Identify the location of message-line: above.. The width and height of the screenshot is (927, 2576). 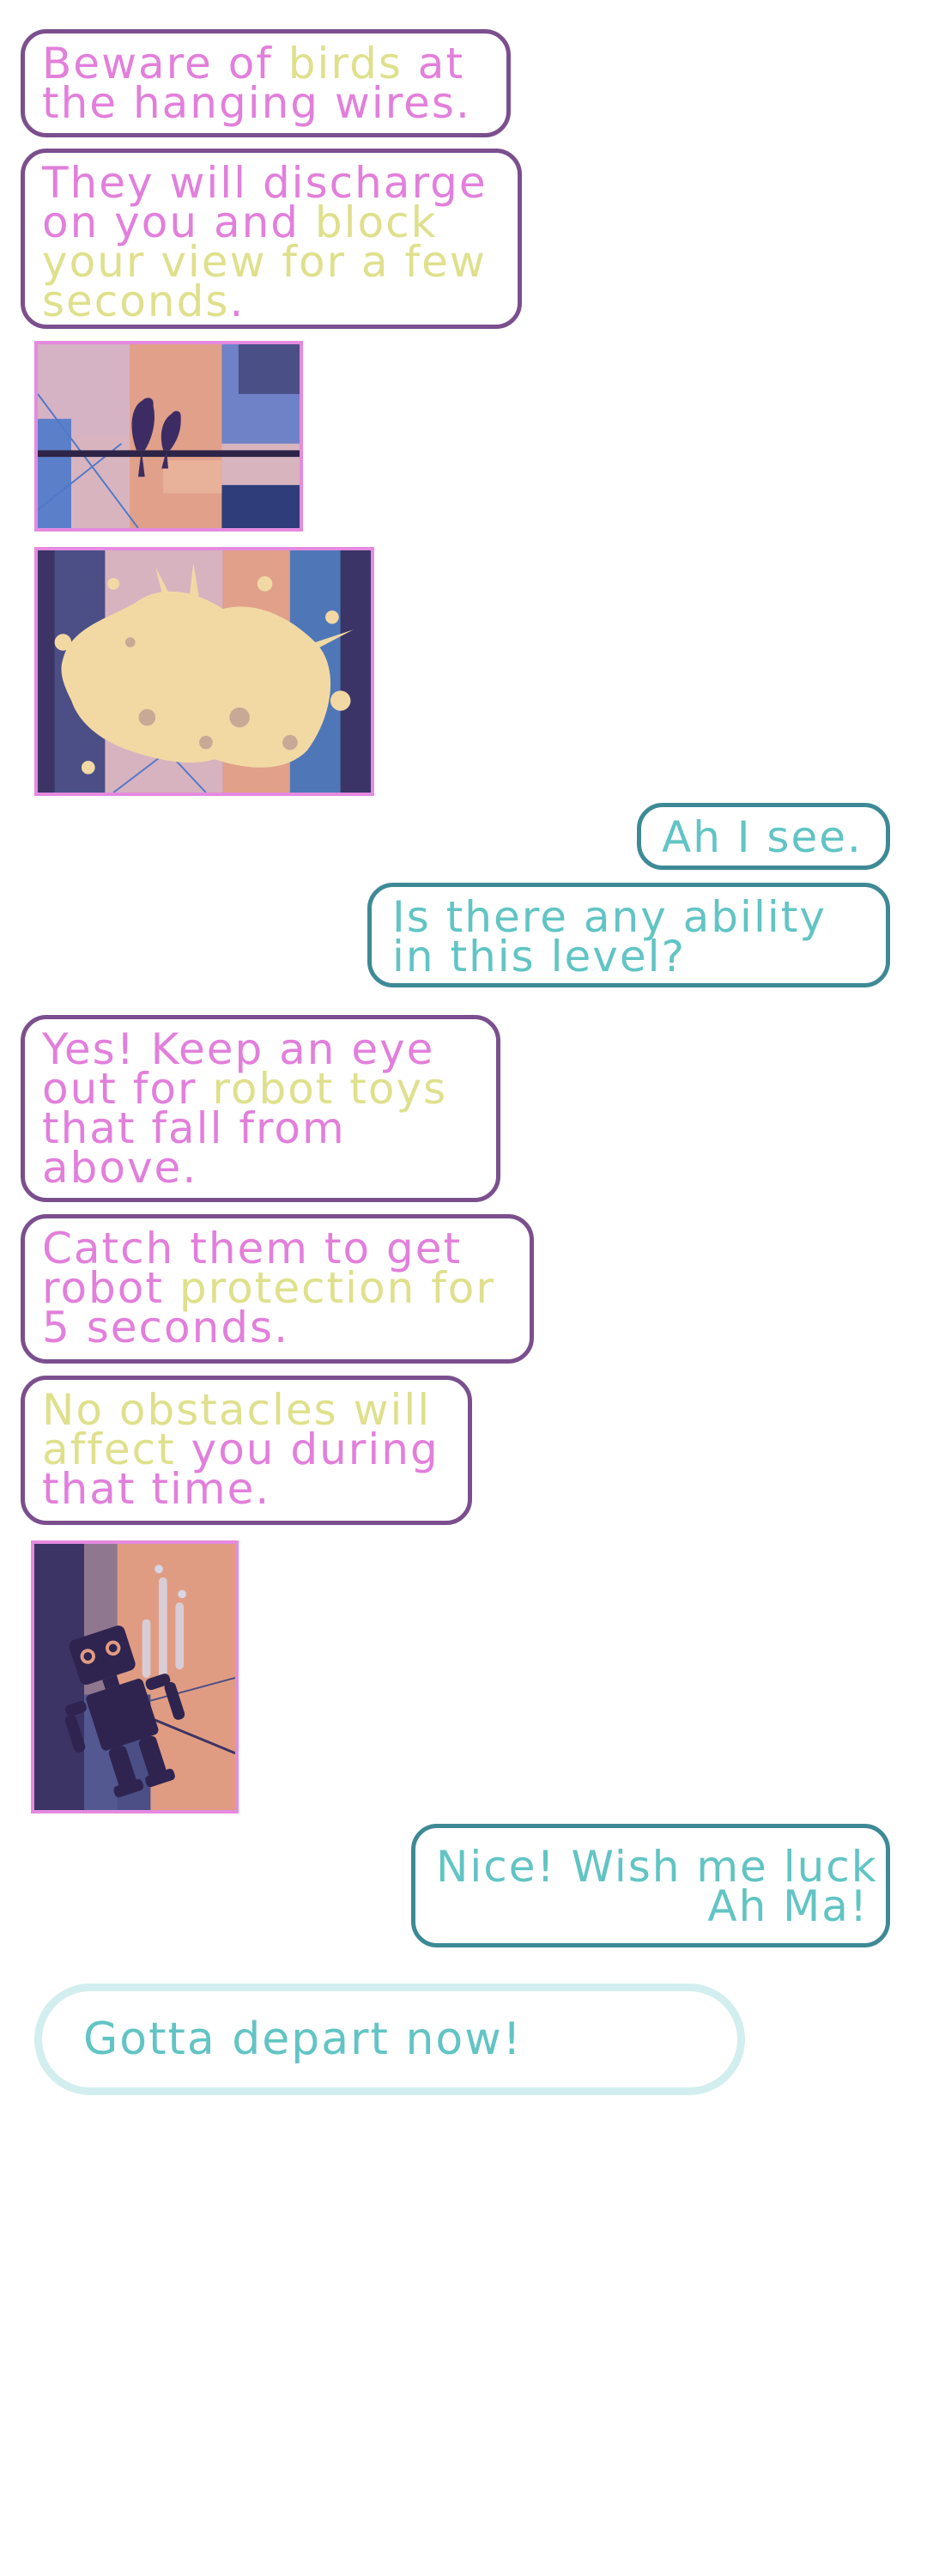
(120, 1168).